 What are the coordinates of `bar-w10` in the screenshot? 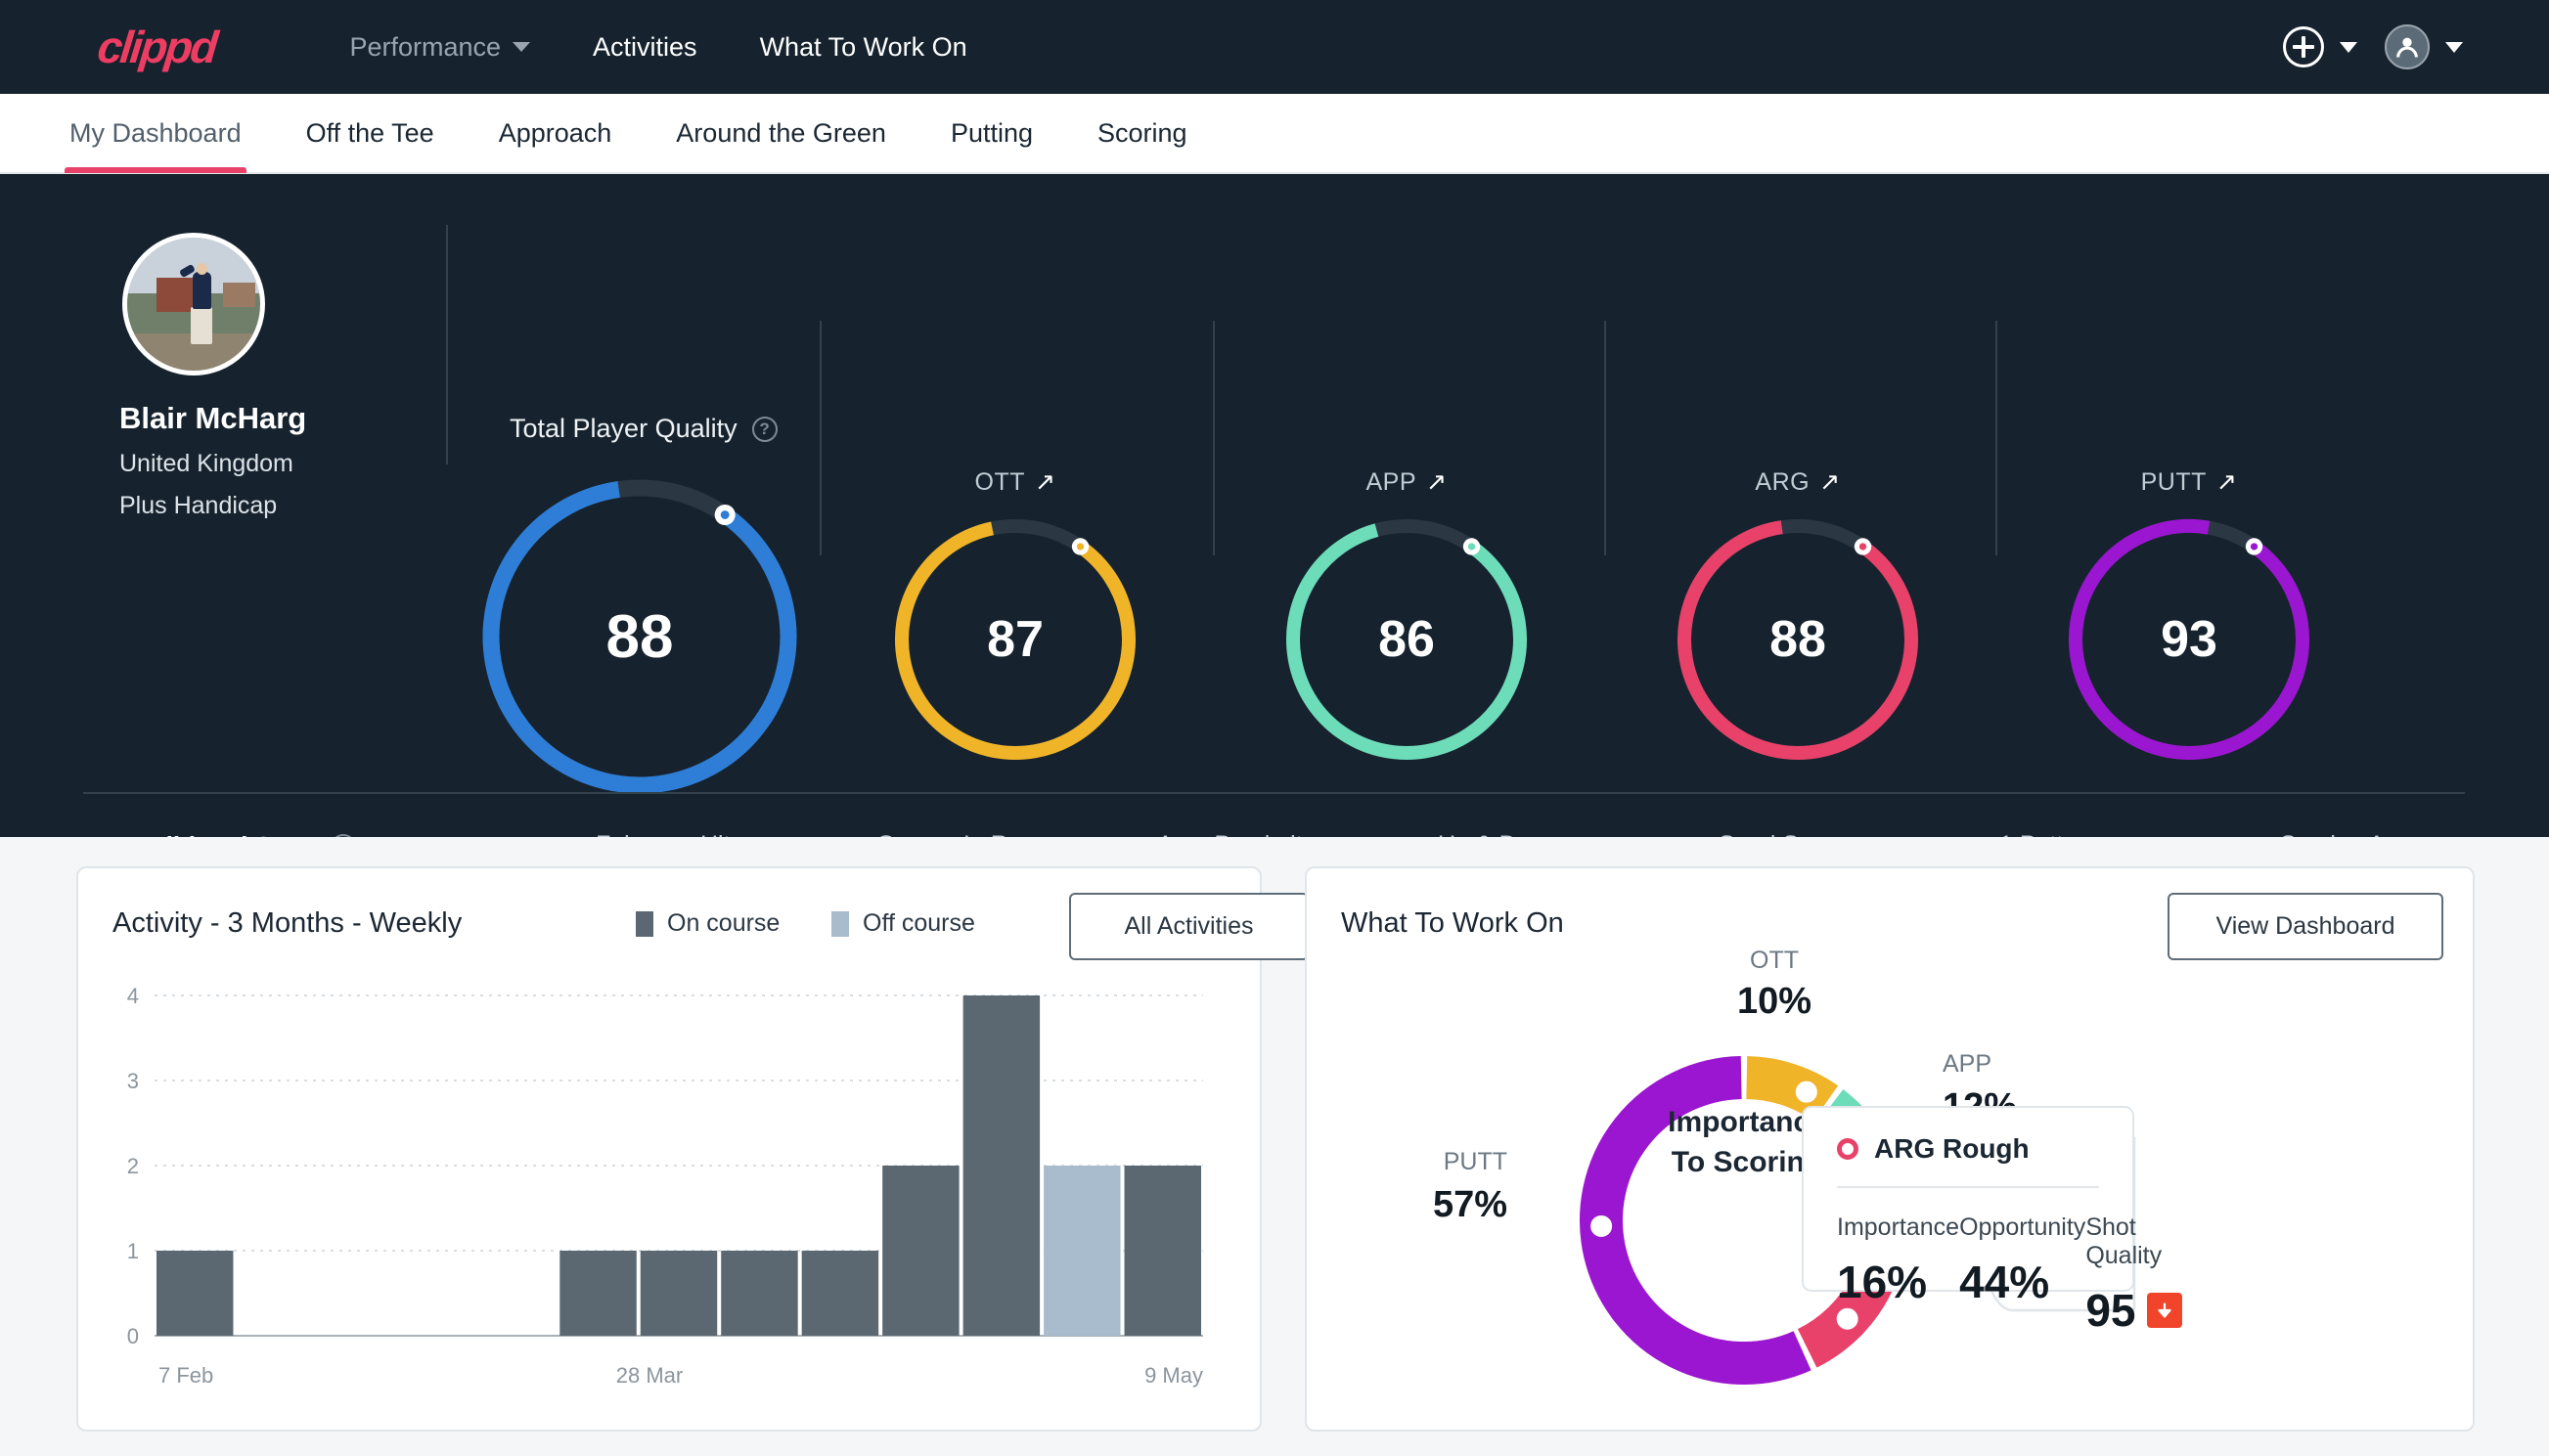 It's located at (921, 1251).